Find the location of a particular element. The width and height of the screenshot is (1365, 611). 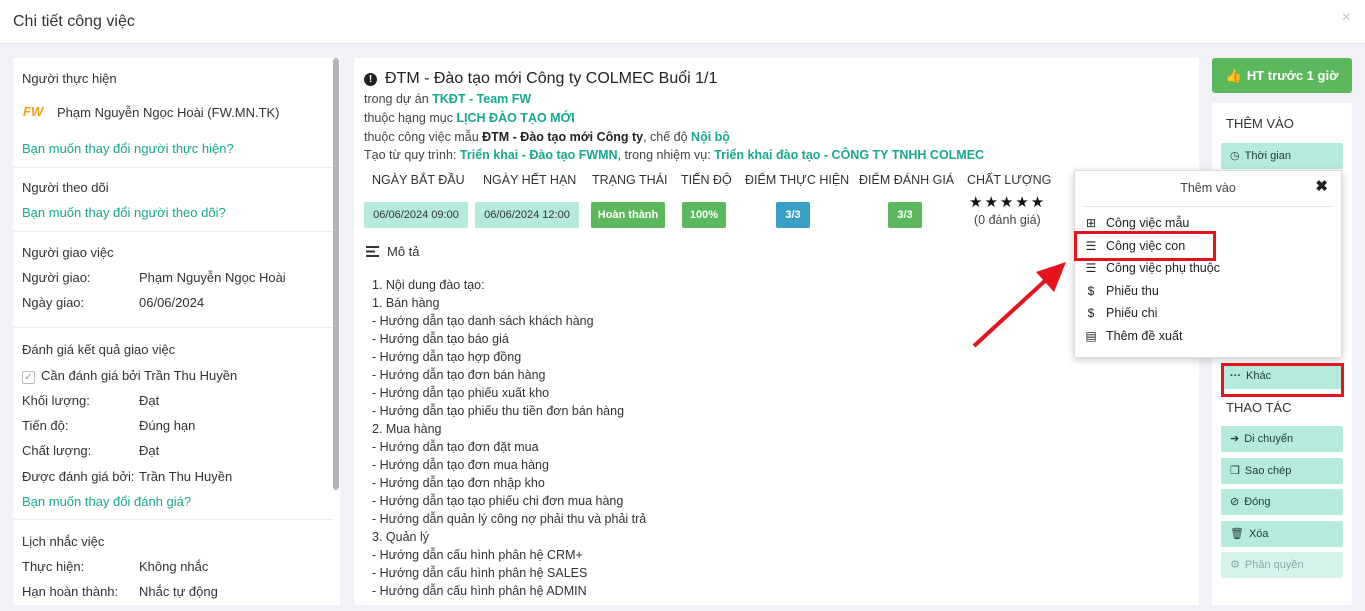

close-icon: × is located at coordinates (1346, 18).